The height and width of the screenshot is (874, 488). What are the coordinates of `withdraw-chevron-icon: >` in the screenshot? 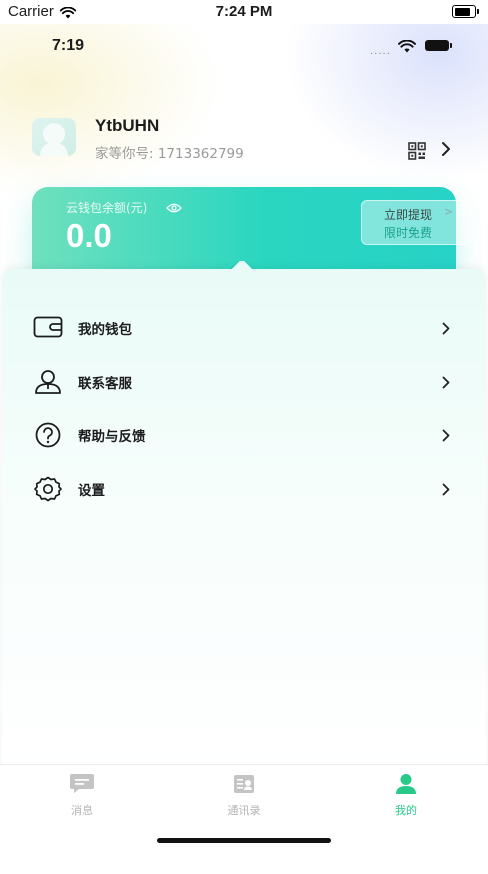 It's located at (449, 211).